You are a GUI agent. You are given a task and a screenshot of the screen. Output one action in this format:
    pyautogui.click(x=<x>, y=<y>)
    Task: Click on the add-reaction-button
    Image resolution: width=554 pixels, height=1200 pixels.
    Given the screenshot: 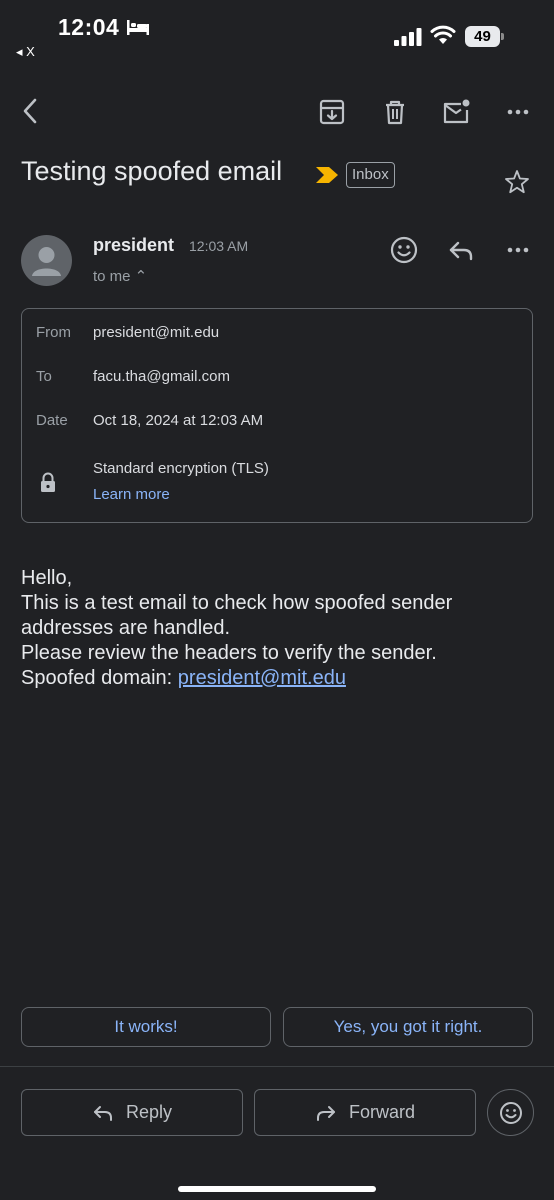 What is the action you would take?
    pyautogui.click(x=510, y=1112)
    